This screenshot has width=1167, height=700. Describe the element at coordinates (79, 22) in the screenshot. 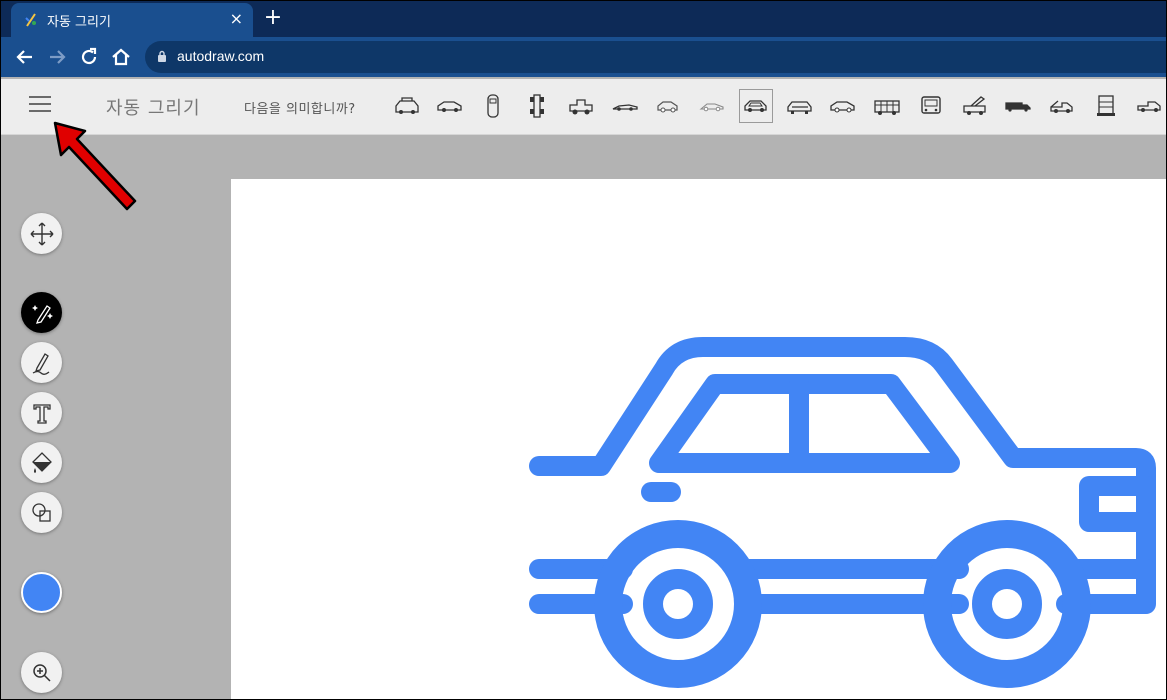

I see `tab-title: 자동 그리기` at that location.